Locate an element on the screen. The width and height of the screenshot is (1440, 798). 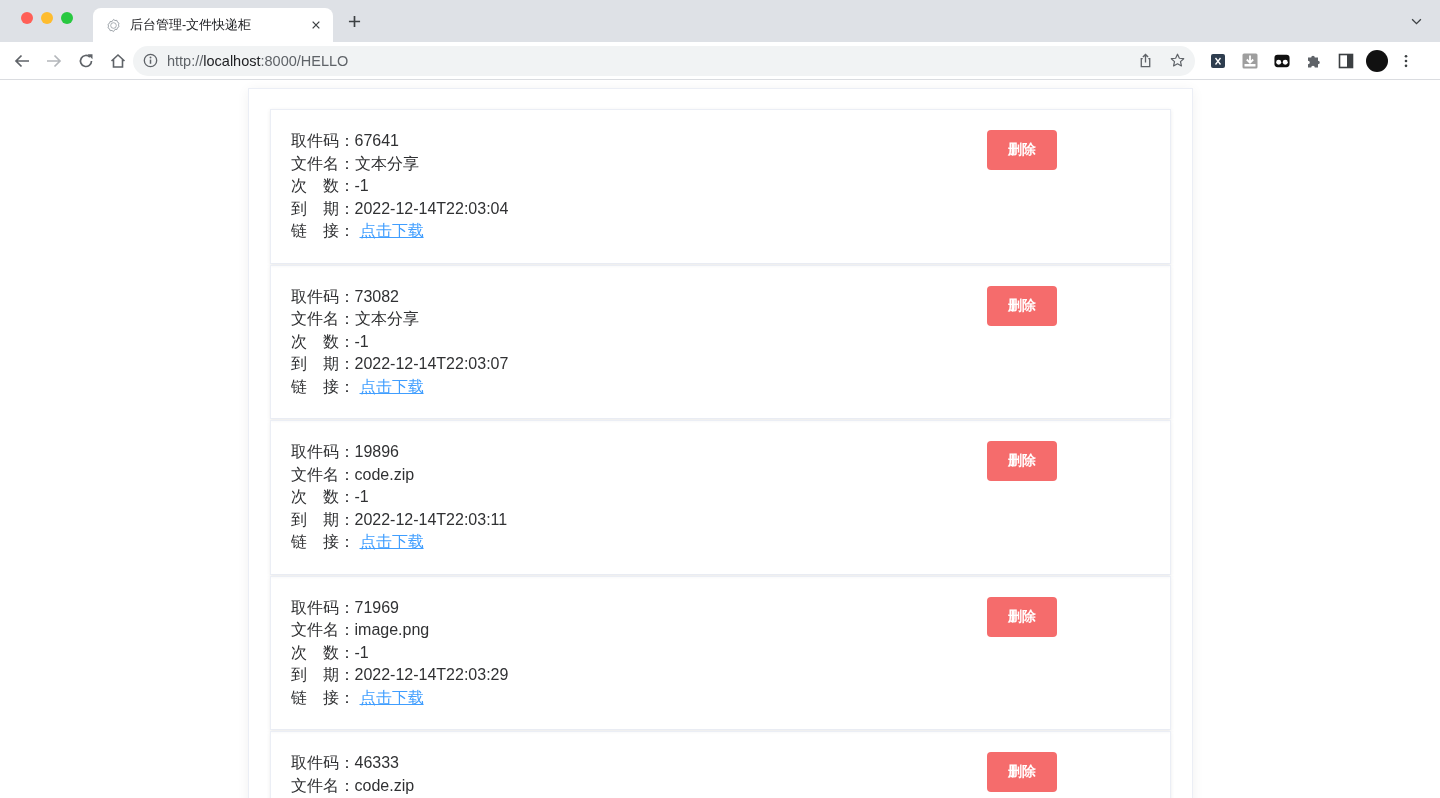
field-value: image.png is located at coordinates (392, 630).